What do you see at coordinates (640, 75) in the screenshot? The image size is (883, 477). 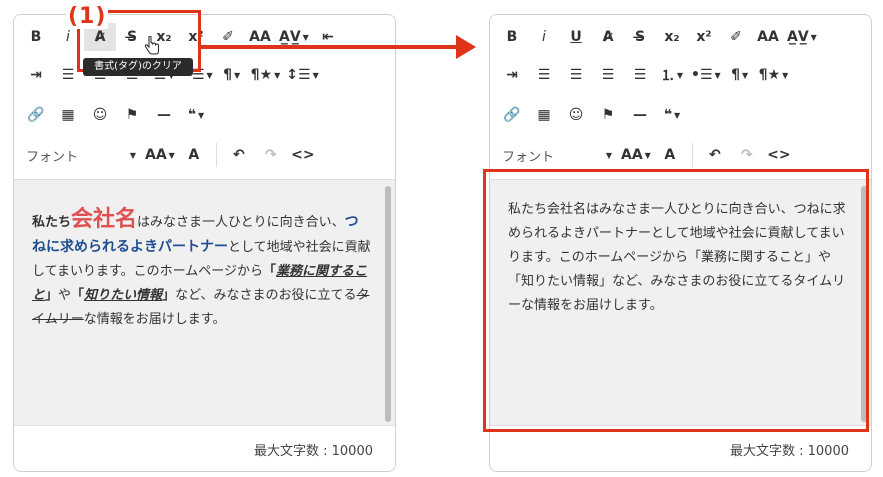 I see `align-justify-button: ☰` at bounding box center [640, 75].